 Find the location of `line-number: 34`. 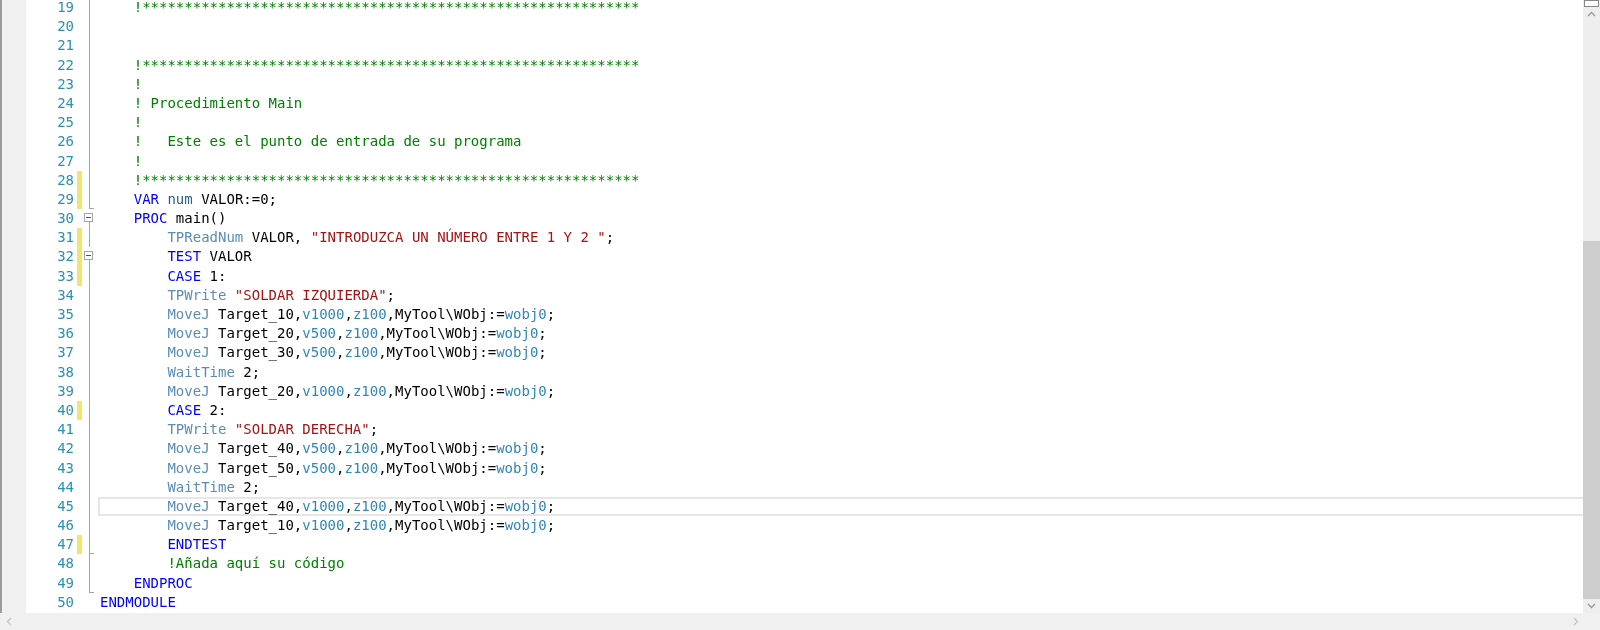

line-number: 34 is located at coordinates (65, 295).